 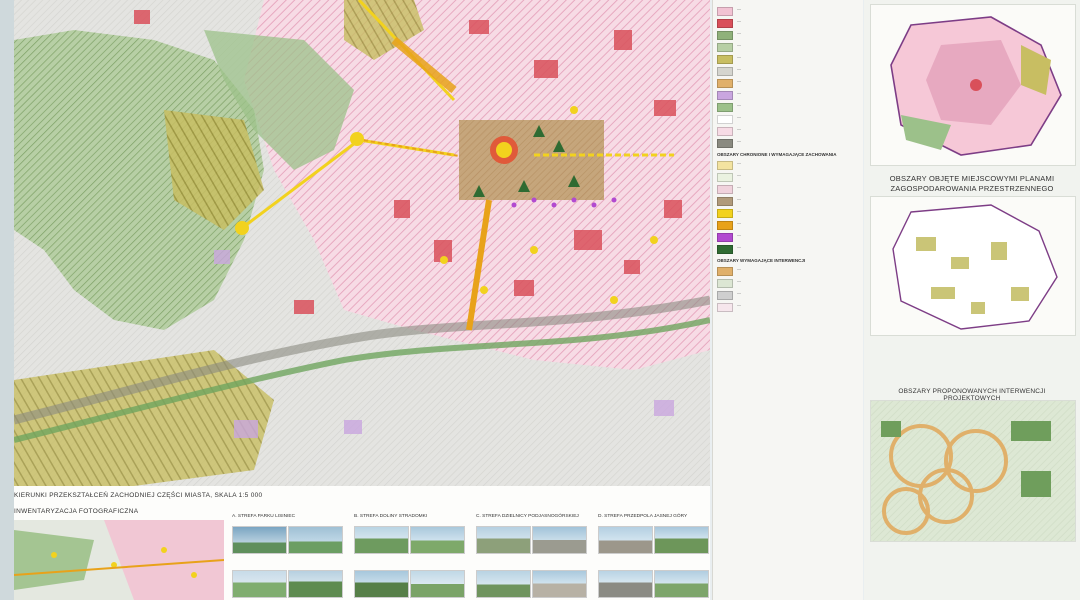 What do you see at coordinates (357, 139) in the screenshot?
I see `node-center-west` at bounding box center [357, 139].